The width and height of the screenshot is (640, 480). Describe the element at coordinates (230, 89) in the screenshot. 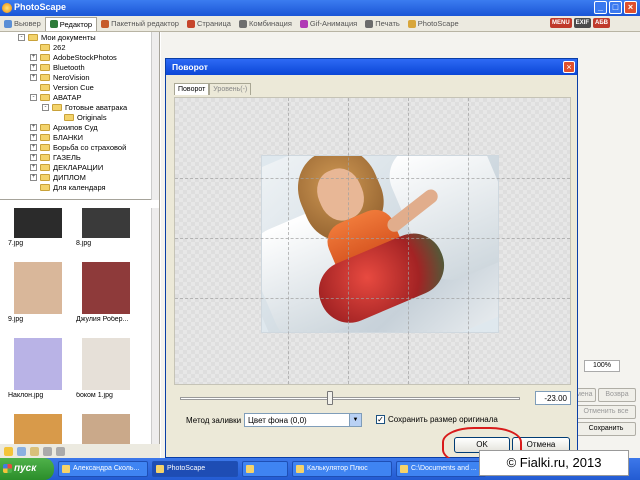

I see `tab-level: Уровень(-)` at that location.